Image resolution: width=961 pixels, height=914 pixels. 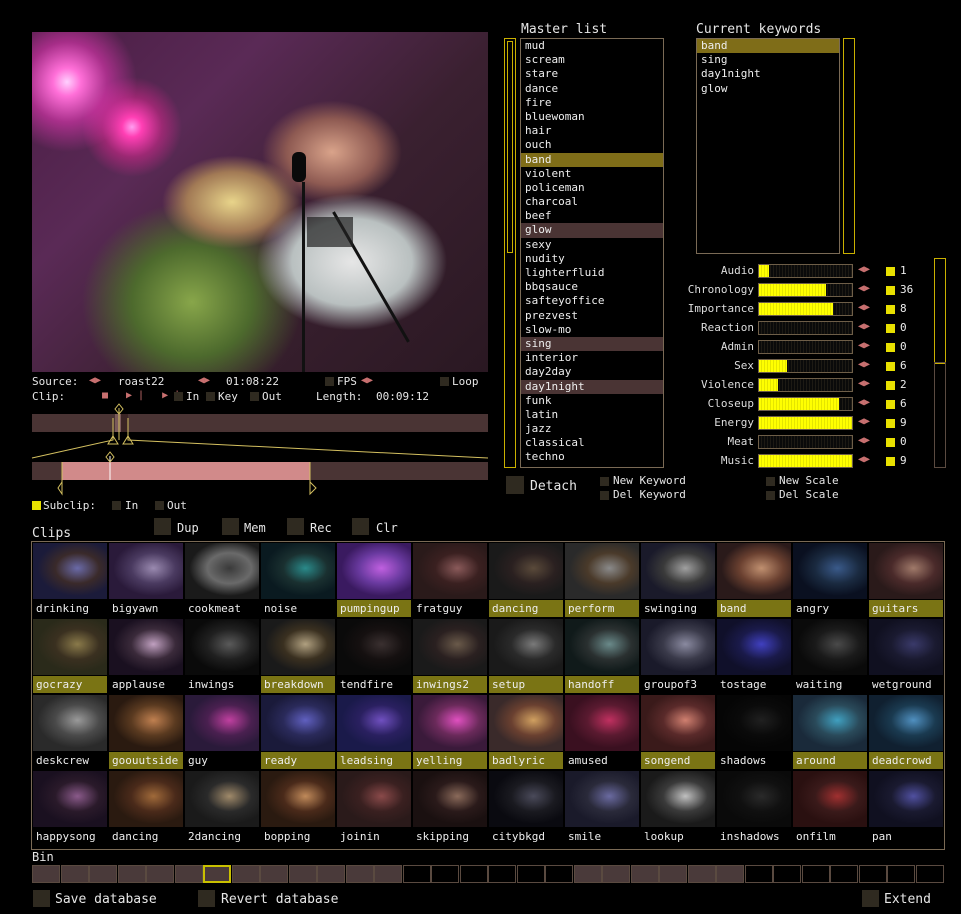 What do you see at coordinates (604, 495) in the screenshot?
I see `del-keyword-square` at bounding box center [604, 495].